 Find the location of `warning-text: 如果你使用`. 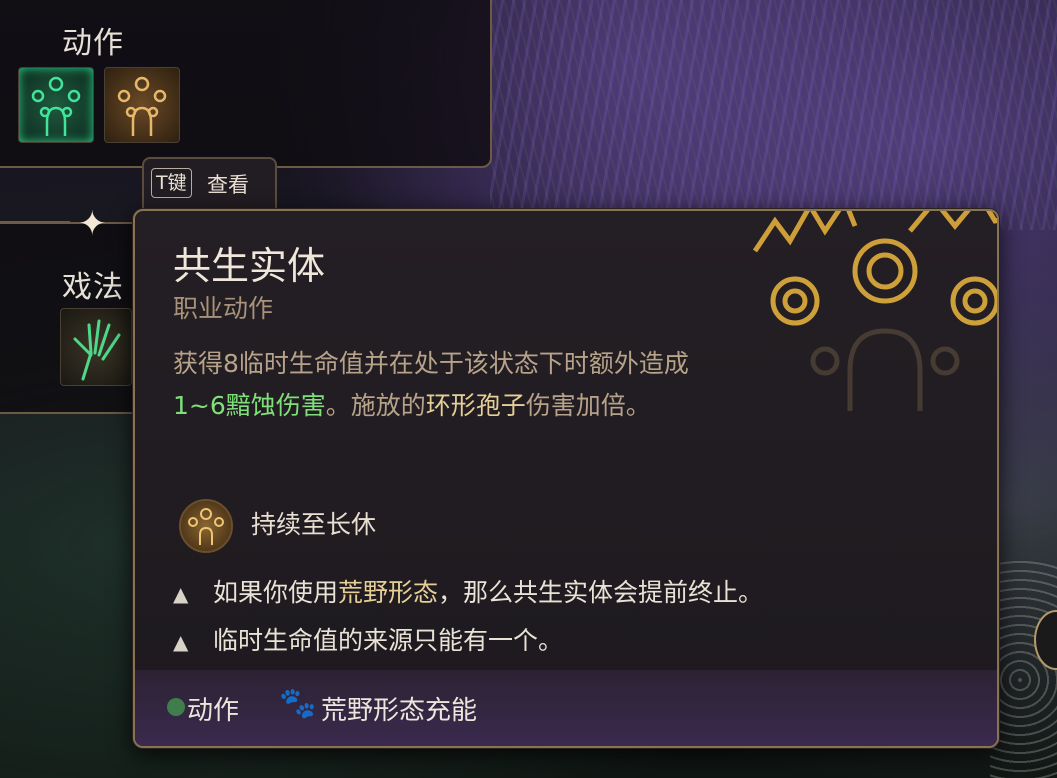

warning-text: 如果你使用 is located at coordinates (276, 592).